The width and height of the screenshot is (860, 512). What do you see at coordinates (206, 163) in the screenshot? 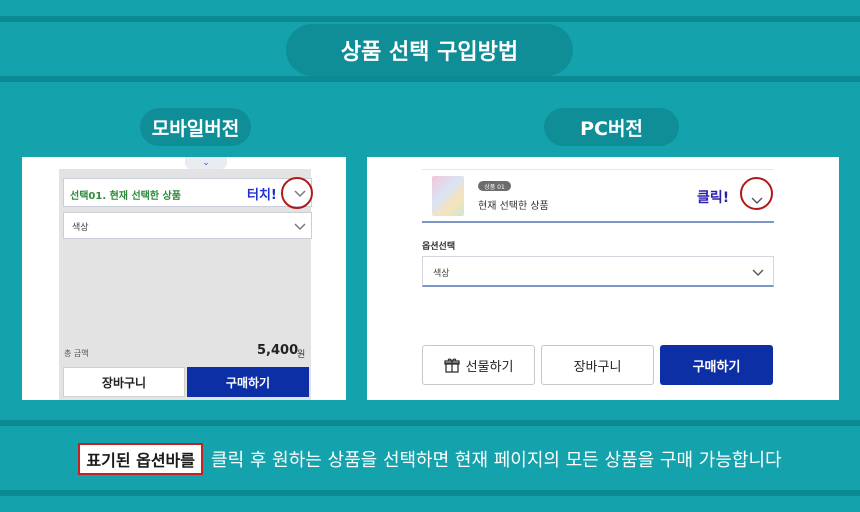
I see `chevron-down-icon: ⌄` at bounding box center [206, 163].